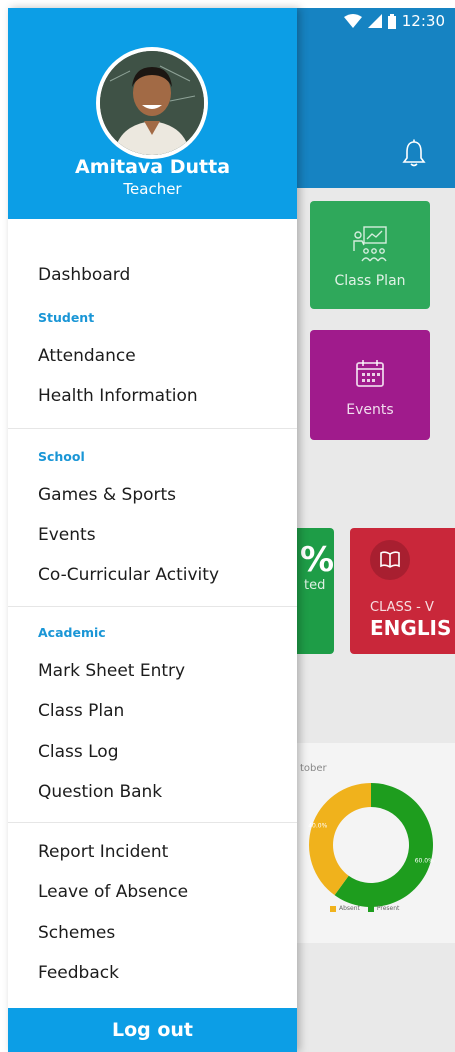  What do you see at coordinates (370, 375) in the screenshot?
I see `calendar-icon` at bounding box center [370, 375].